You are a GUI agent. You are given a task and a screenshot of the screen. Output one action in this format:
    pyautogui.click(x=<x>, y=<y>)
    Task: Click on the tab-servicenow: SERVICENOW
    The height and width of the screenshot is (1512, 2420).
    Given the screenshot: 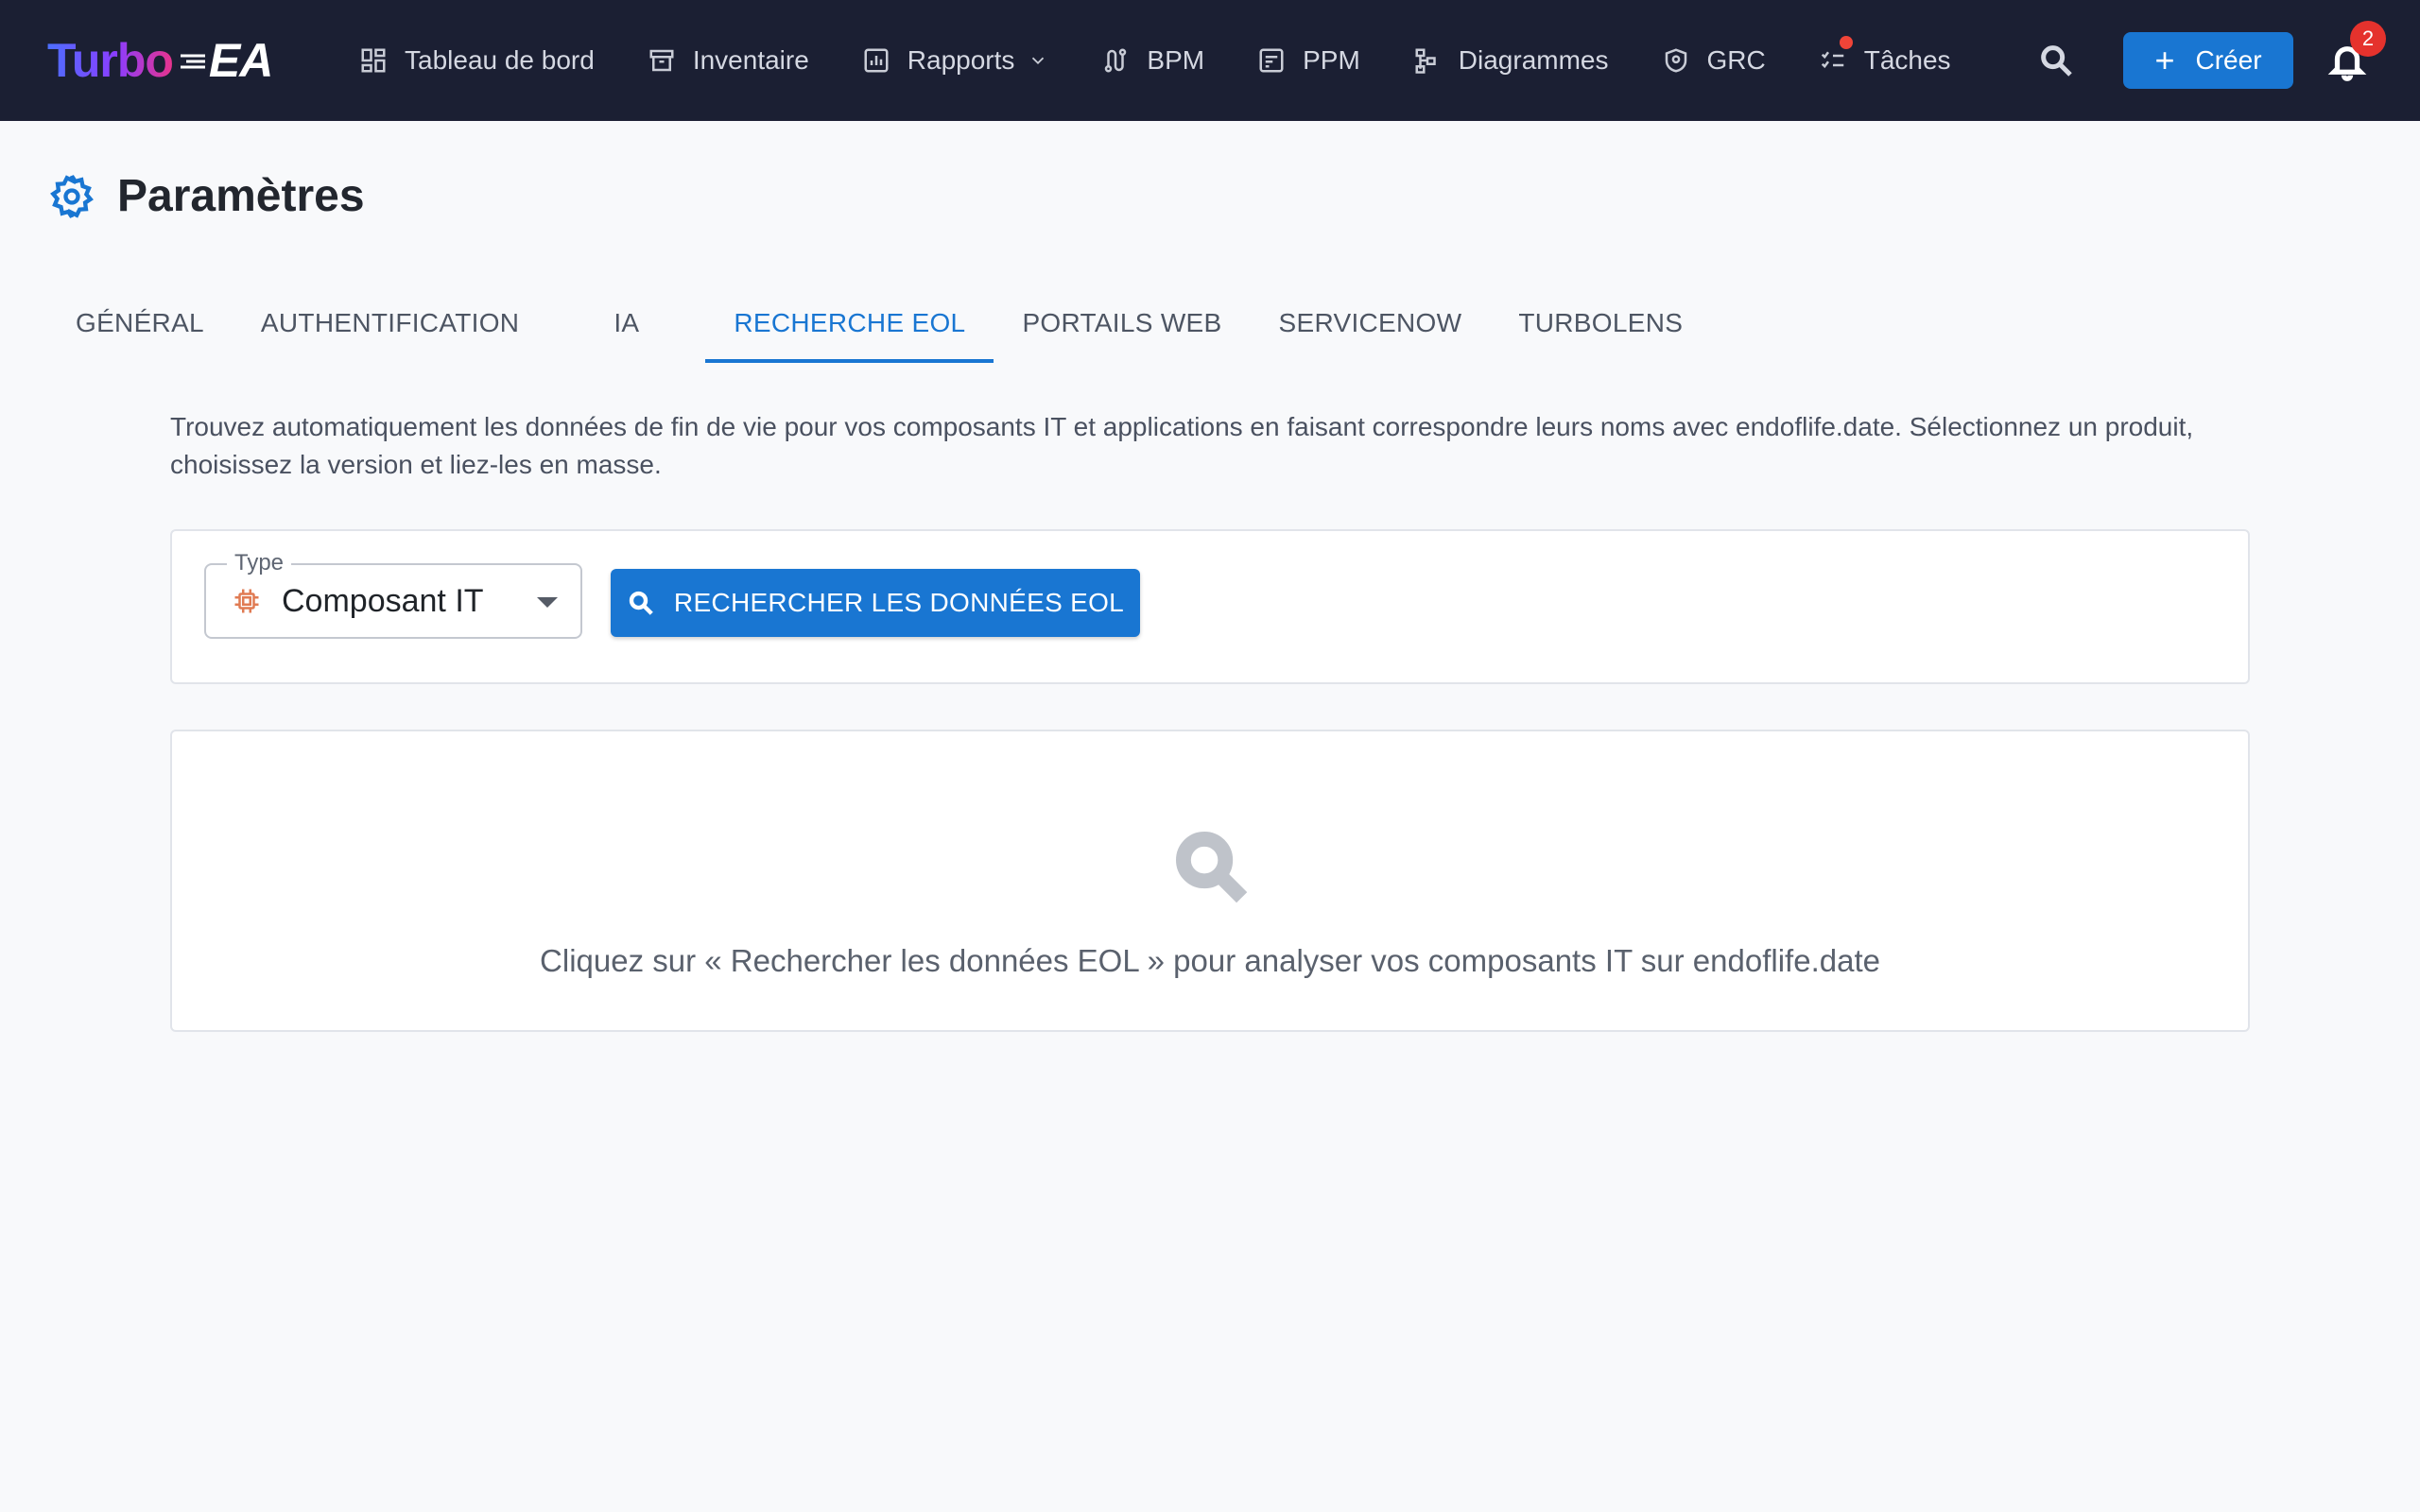 What is the action you would take?
    pyautogui.click(x=1371, y=323)
    